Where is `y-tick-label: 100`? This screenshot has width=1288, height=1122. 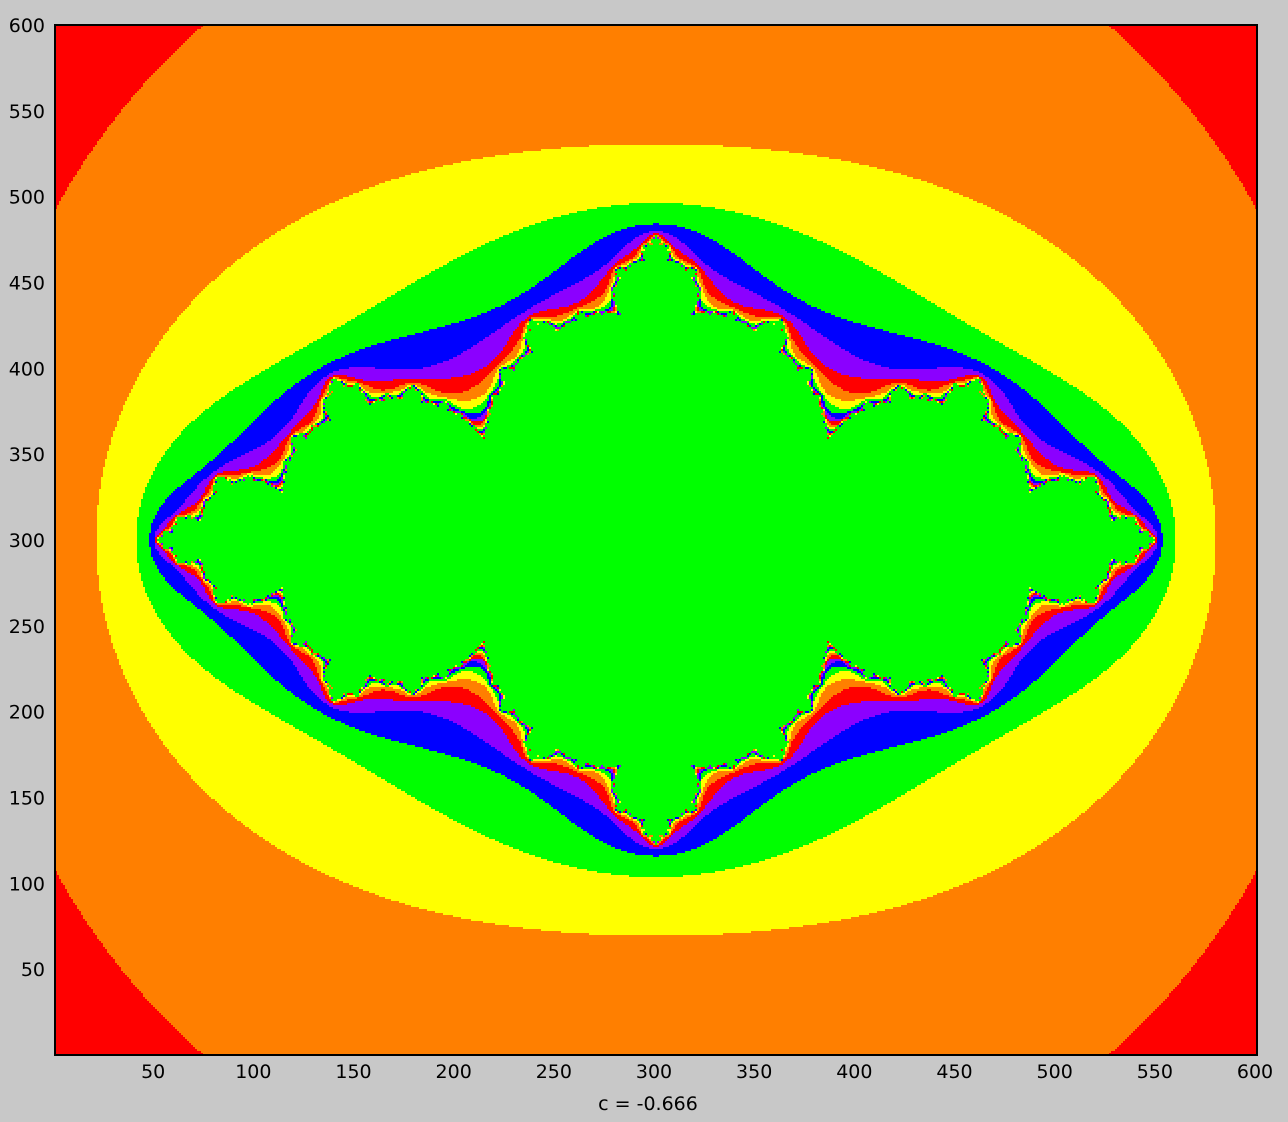
y-tick-label: 100 is located at coordinates (27, 884).